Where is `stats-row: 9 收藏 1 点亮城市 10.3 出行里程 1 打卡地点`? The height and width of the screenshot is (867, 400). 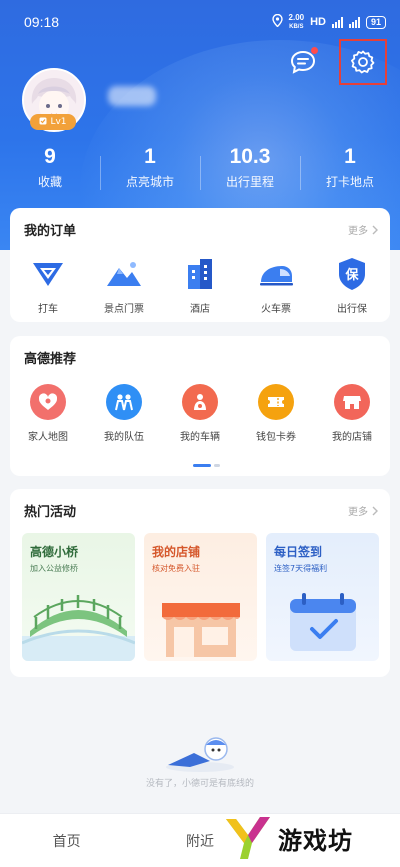
stats-row: 9 收藏 1 点亮城市 10.3 出行里程 1 打卡地点 is located at coordinates (200, 172).